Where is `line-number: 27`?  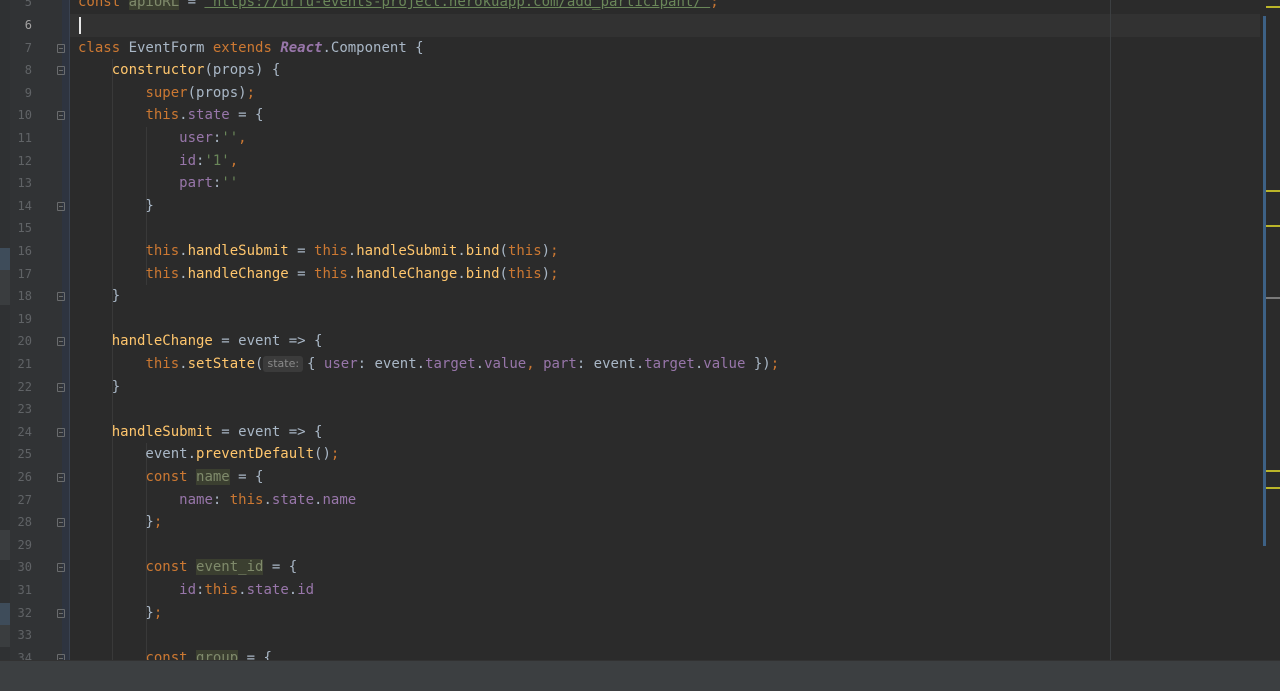
line-number: 27 is located at coordinates (21, 500).